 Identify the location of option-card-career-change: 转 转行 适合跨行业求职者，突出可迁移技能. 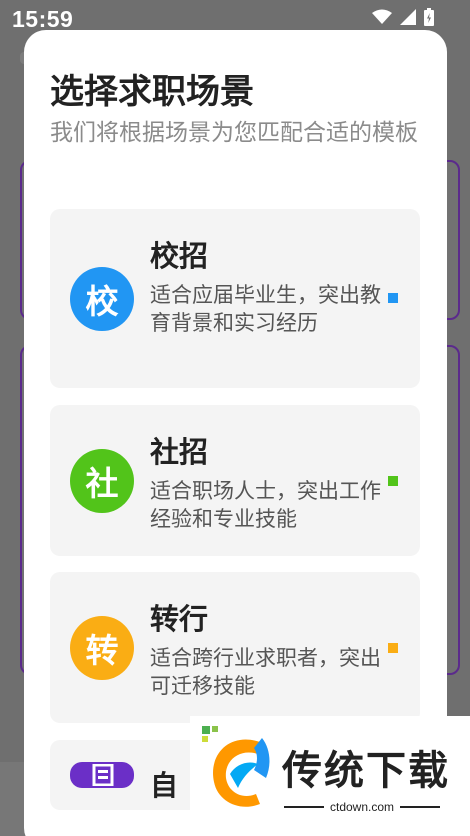
(235, 647).